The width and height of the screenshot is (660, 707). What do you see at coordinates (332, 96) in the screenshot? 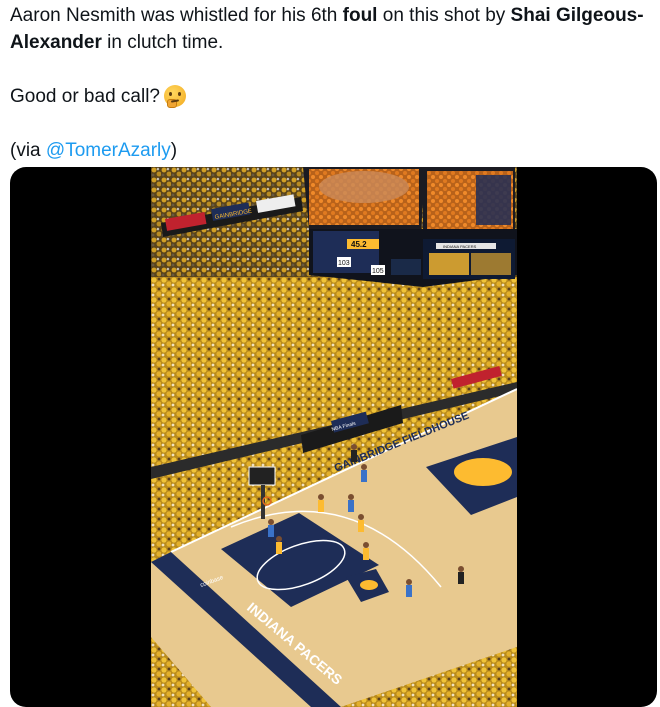
I see `tweet-question: Good or bad call?` at bounding box center [332, 96].